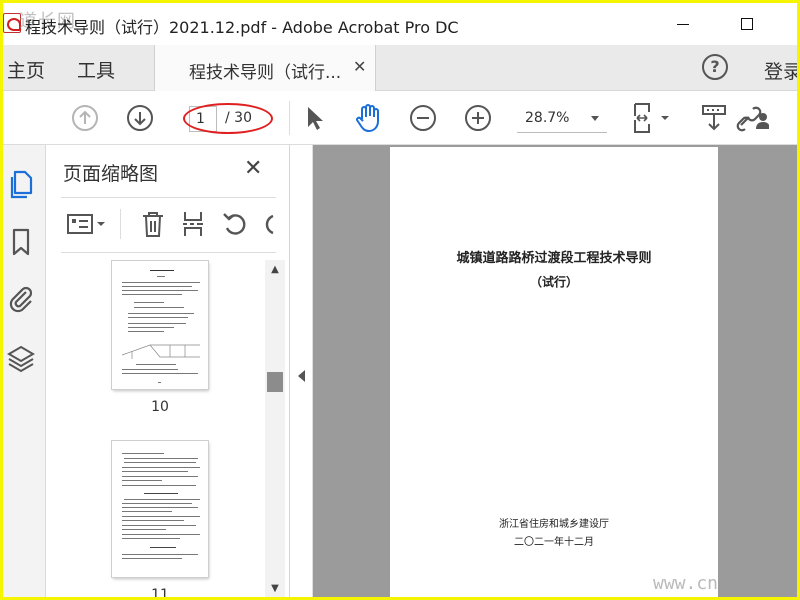 This screenshot has width=800, height=600. Describe the element at coordinates (21, 298) in the screenshot. I see `attachment-icon` at that location.